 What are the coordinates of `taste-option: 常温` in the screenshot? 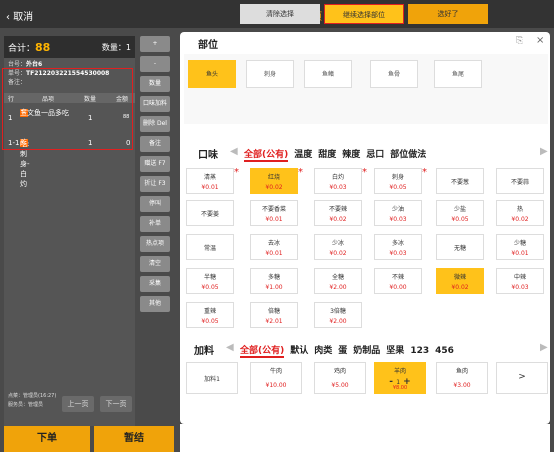 It's located at (210, 247).